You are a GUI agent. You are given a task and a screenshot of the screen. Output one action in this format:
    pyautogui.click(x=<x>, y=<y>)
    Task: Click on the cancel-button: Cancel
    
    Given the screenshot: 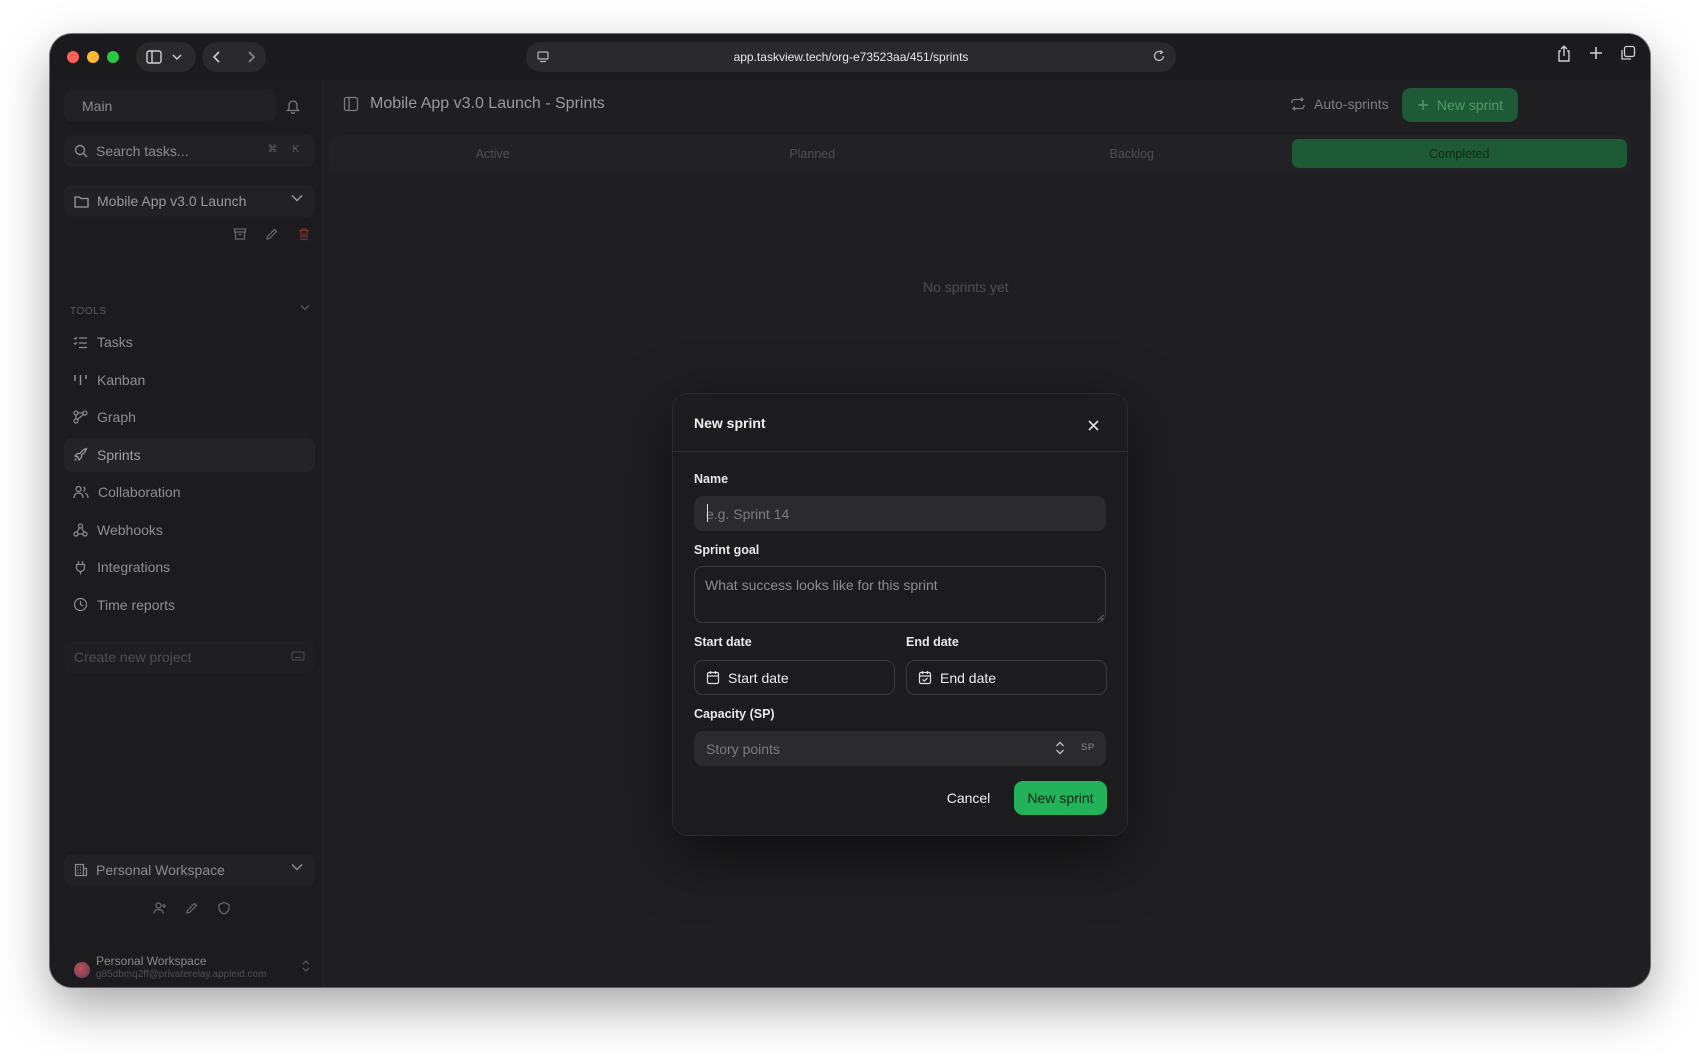 What is the action you would take?
    pyautogui.click(x=968, y=798)
    